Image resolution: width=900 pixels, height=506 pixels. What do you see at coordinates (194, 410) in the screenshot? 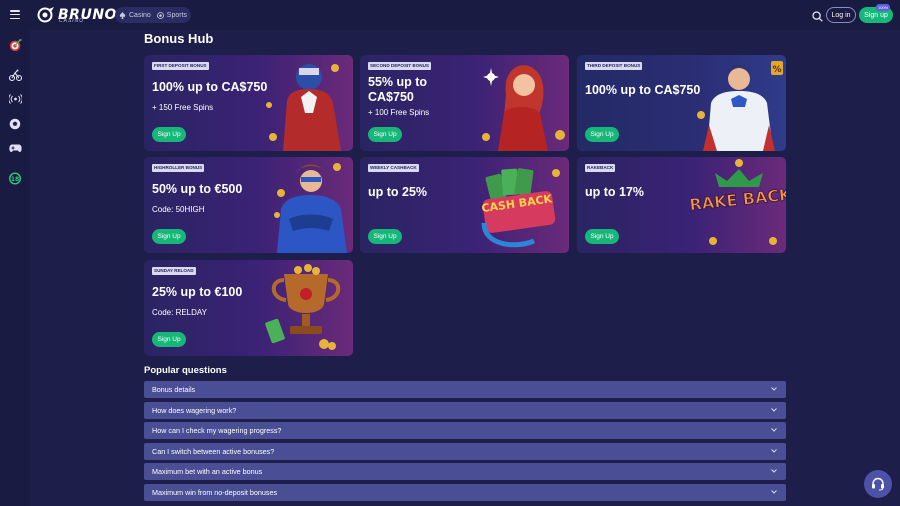
I see `faq-question: How does wagering work?` at bounding box center [194, 410].